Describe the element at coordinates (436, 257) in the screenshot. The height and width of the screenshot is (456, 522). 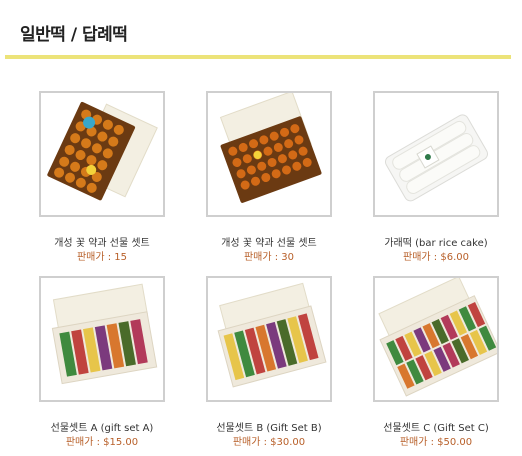
I see `product-price: 판매가 : $6.00` at that location.